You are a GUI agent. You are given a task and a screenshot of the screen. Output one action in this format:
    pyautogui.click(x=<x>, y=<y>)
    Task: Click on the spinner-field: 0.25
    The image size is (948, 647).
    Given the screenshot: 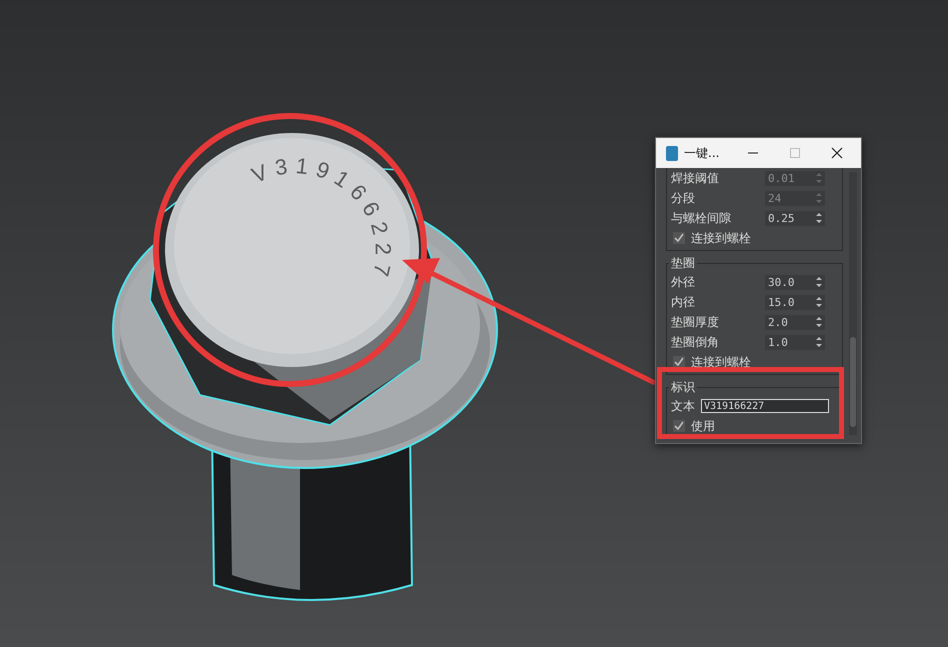 What is the action you would take?
    pyautogui.click(x=795, y=218)
    